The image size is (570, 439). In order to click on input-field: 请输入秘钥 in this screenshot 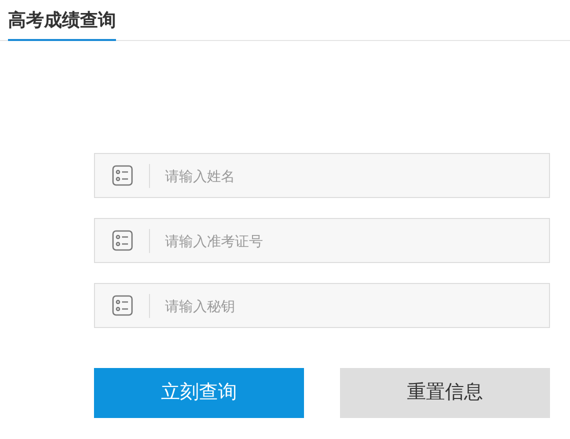, I will do `click(322, 305)`.